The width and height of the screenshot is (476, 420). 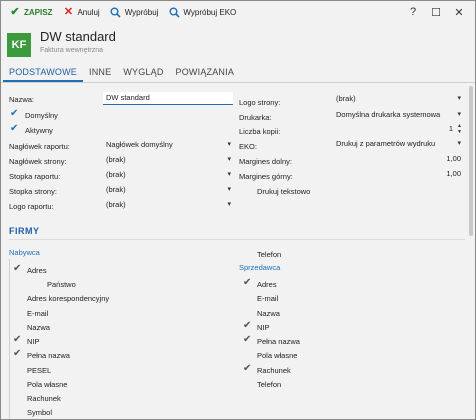 I want to click on help-button: ?, so click(x=413, y=12).